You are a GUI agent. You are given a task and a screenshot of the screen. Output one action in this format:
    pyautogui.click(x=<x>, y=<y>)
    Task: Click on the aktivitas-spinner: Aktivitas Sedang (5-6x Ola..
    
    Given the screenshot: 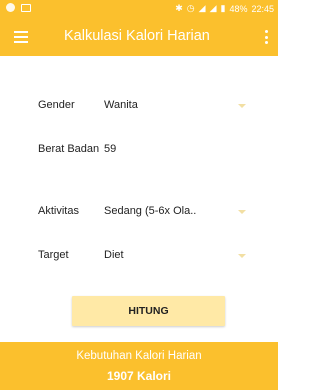 What is the action you would take?
    pyautogui.click(x=143, y=212)
    